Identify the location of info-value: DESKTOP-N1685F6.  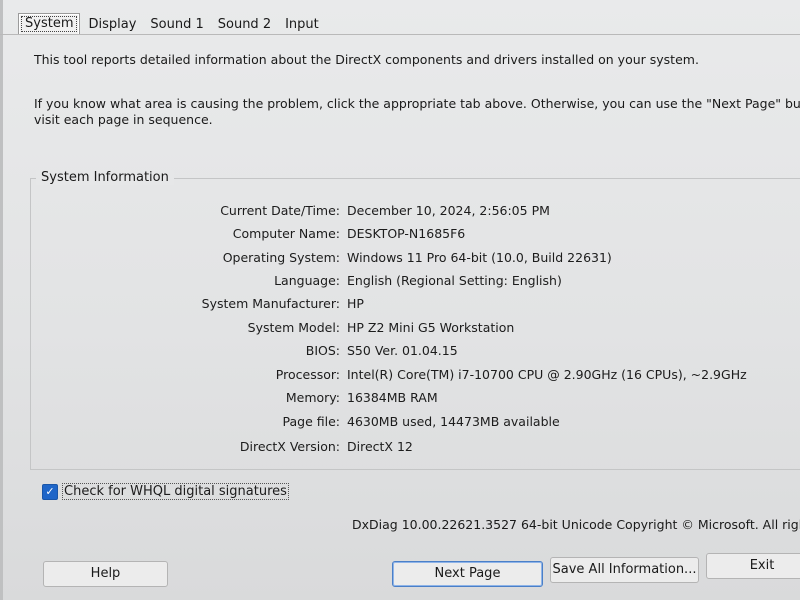
(406, 233).